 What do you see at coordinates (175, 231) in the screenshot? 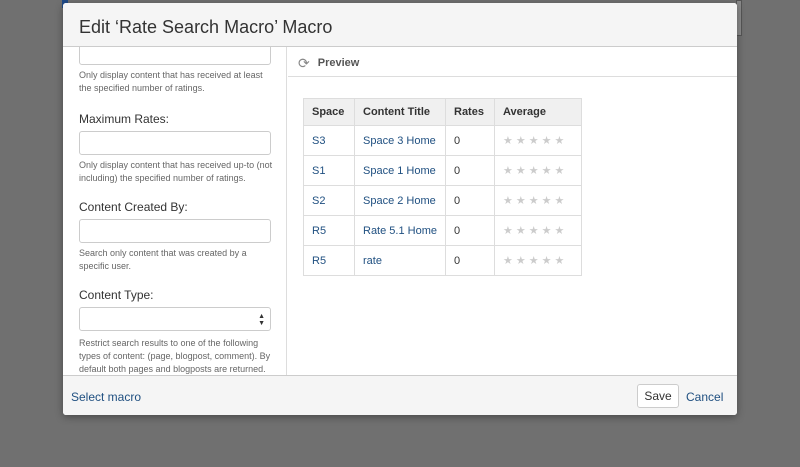
I see `content-created-by-input` at bounding box center [175, 231].